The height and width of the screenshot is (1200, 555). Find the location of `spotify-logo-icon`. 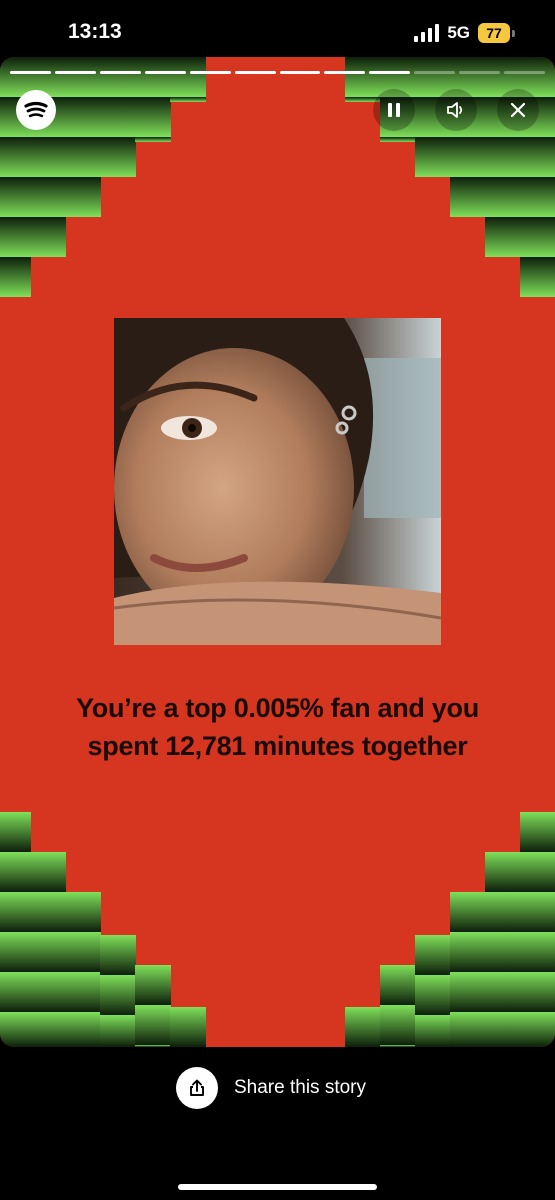

spotify-logo-icon is located at coordinates (36, 110).